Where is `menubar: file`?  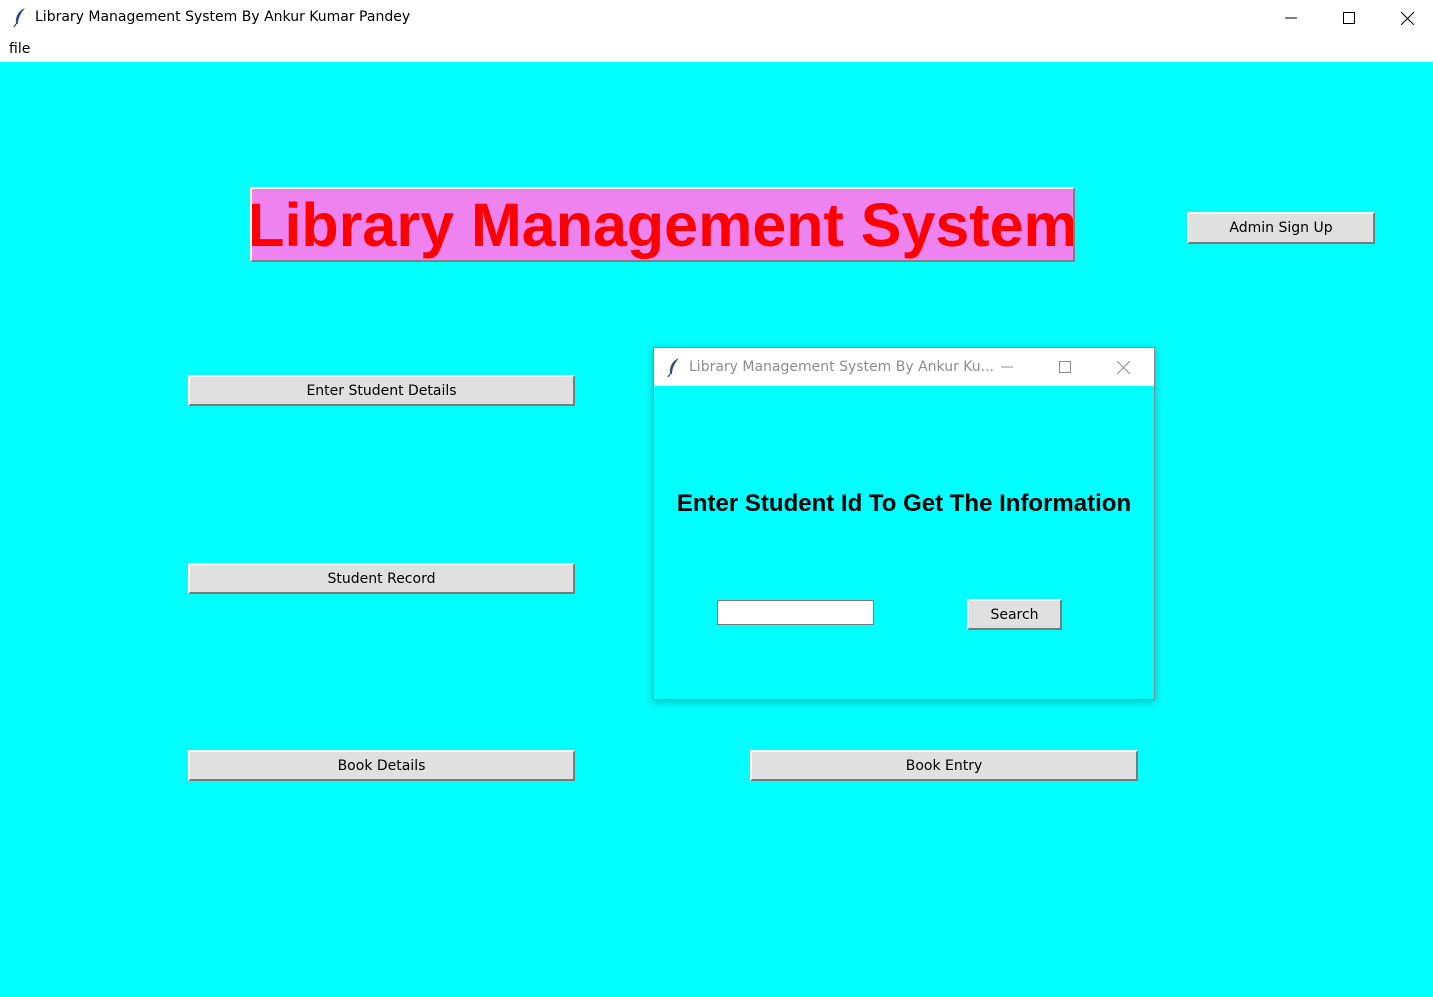 menubar: file is located at coordinates (716, 49).